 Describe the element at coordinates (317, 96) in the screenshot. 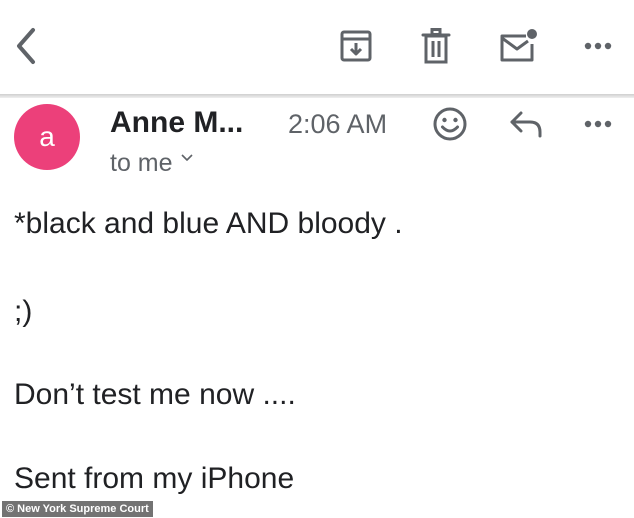

I see `toolbar-divider` at that location.